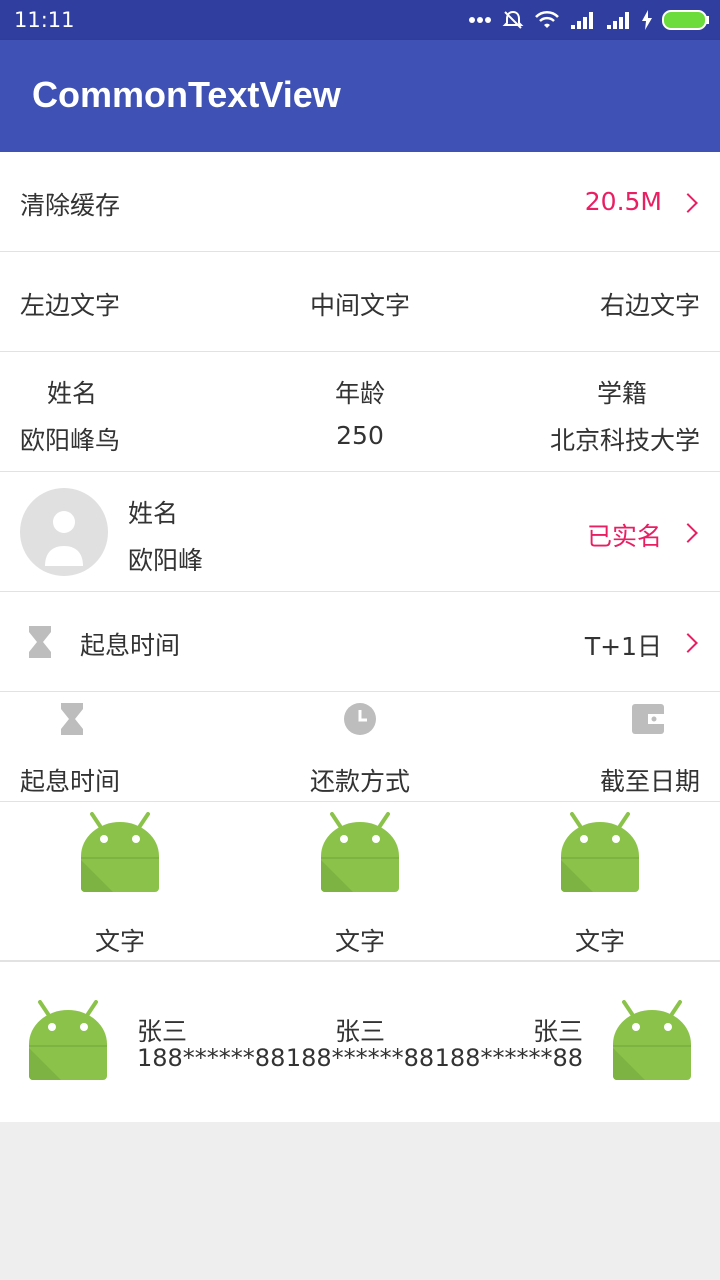 This screenshot has width=720, height=1280. Describe the element at coordinates (186, 94) in the screenshot. I see `app-title: CommonTextView` at that location.